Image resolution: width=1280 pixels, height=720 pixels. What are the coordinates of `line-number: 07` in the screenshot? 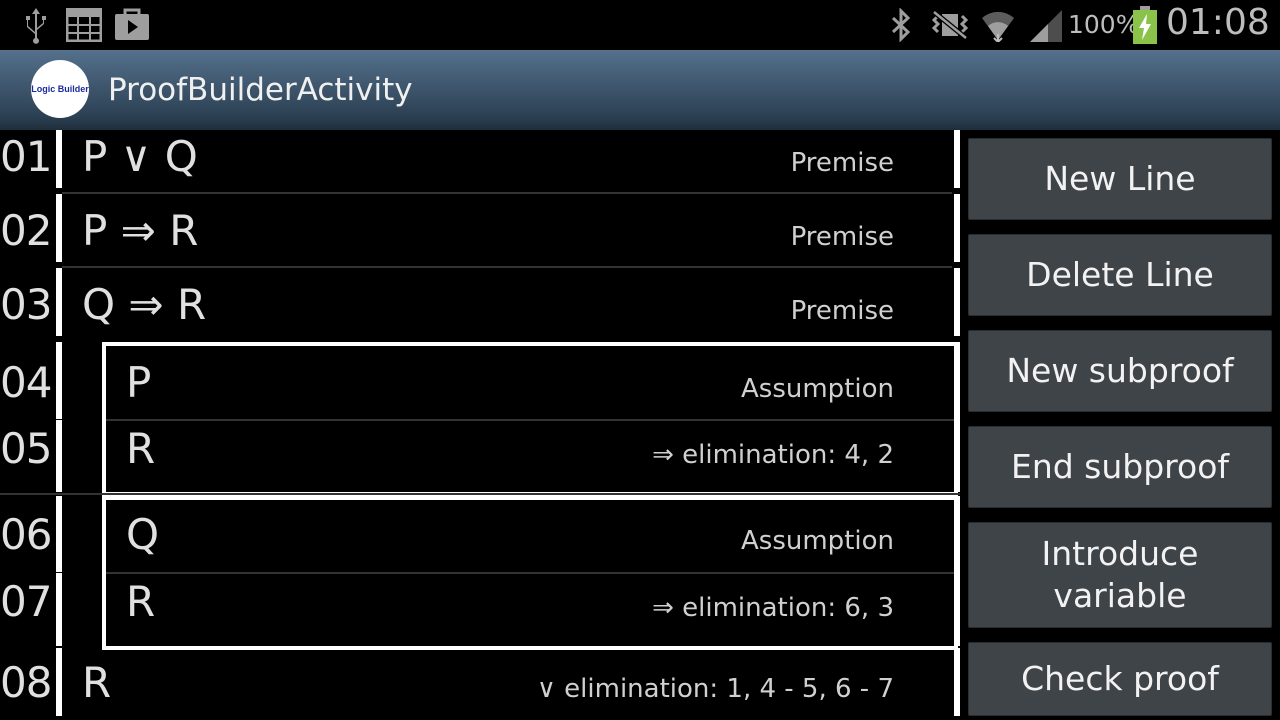 It's located at (26, 601).